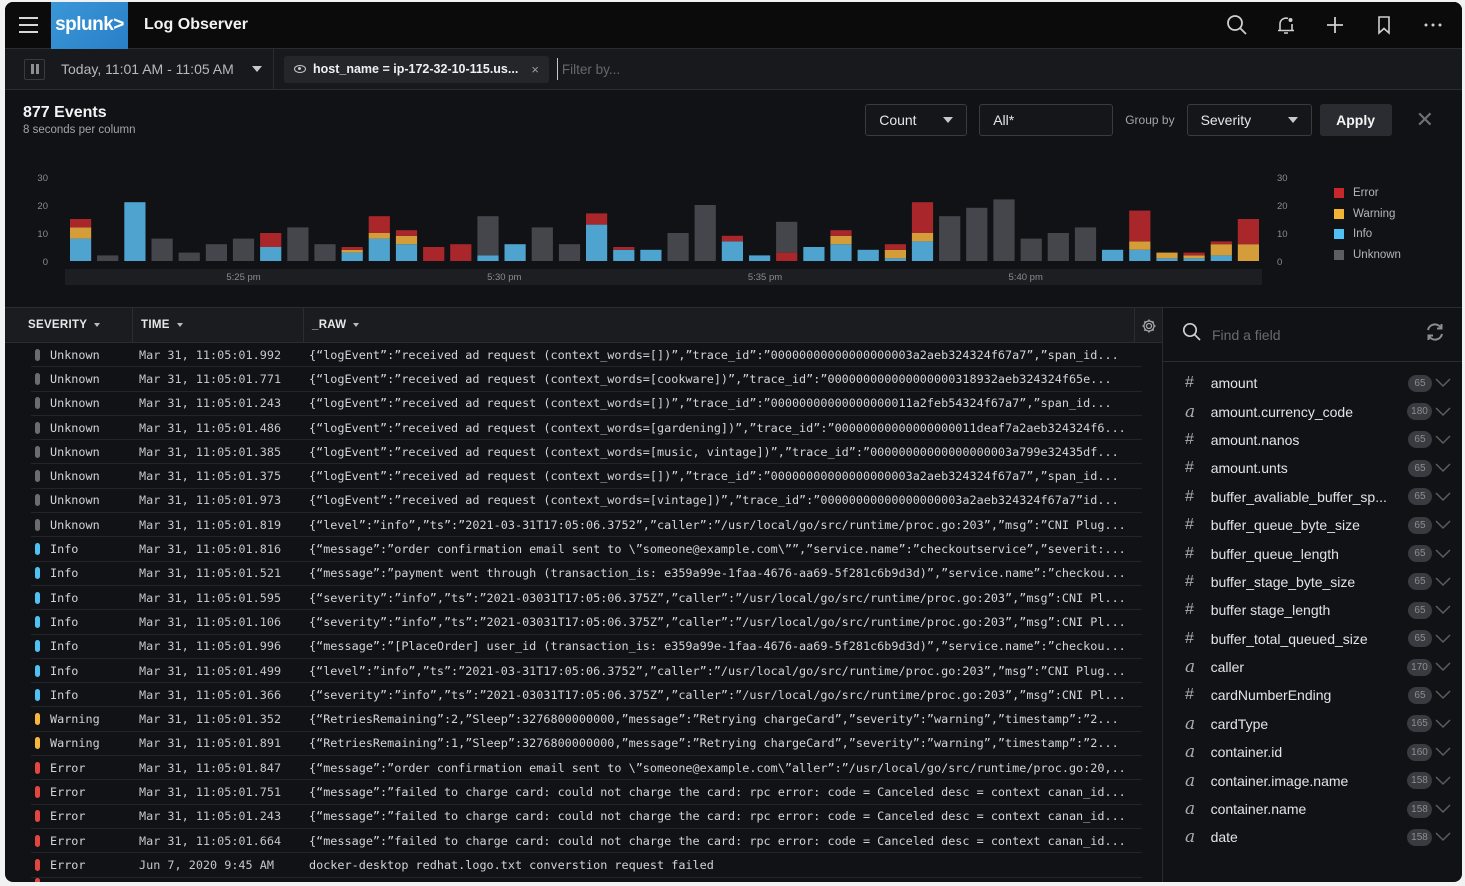 The height and width of the screenshot is (886, 1465). Describe the element at coordinates (535, 69) in the screenshot. I see `remove-filter-icon: ×` at that location.